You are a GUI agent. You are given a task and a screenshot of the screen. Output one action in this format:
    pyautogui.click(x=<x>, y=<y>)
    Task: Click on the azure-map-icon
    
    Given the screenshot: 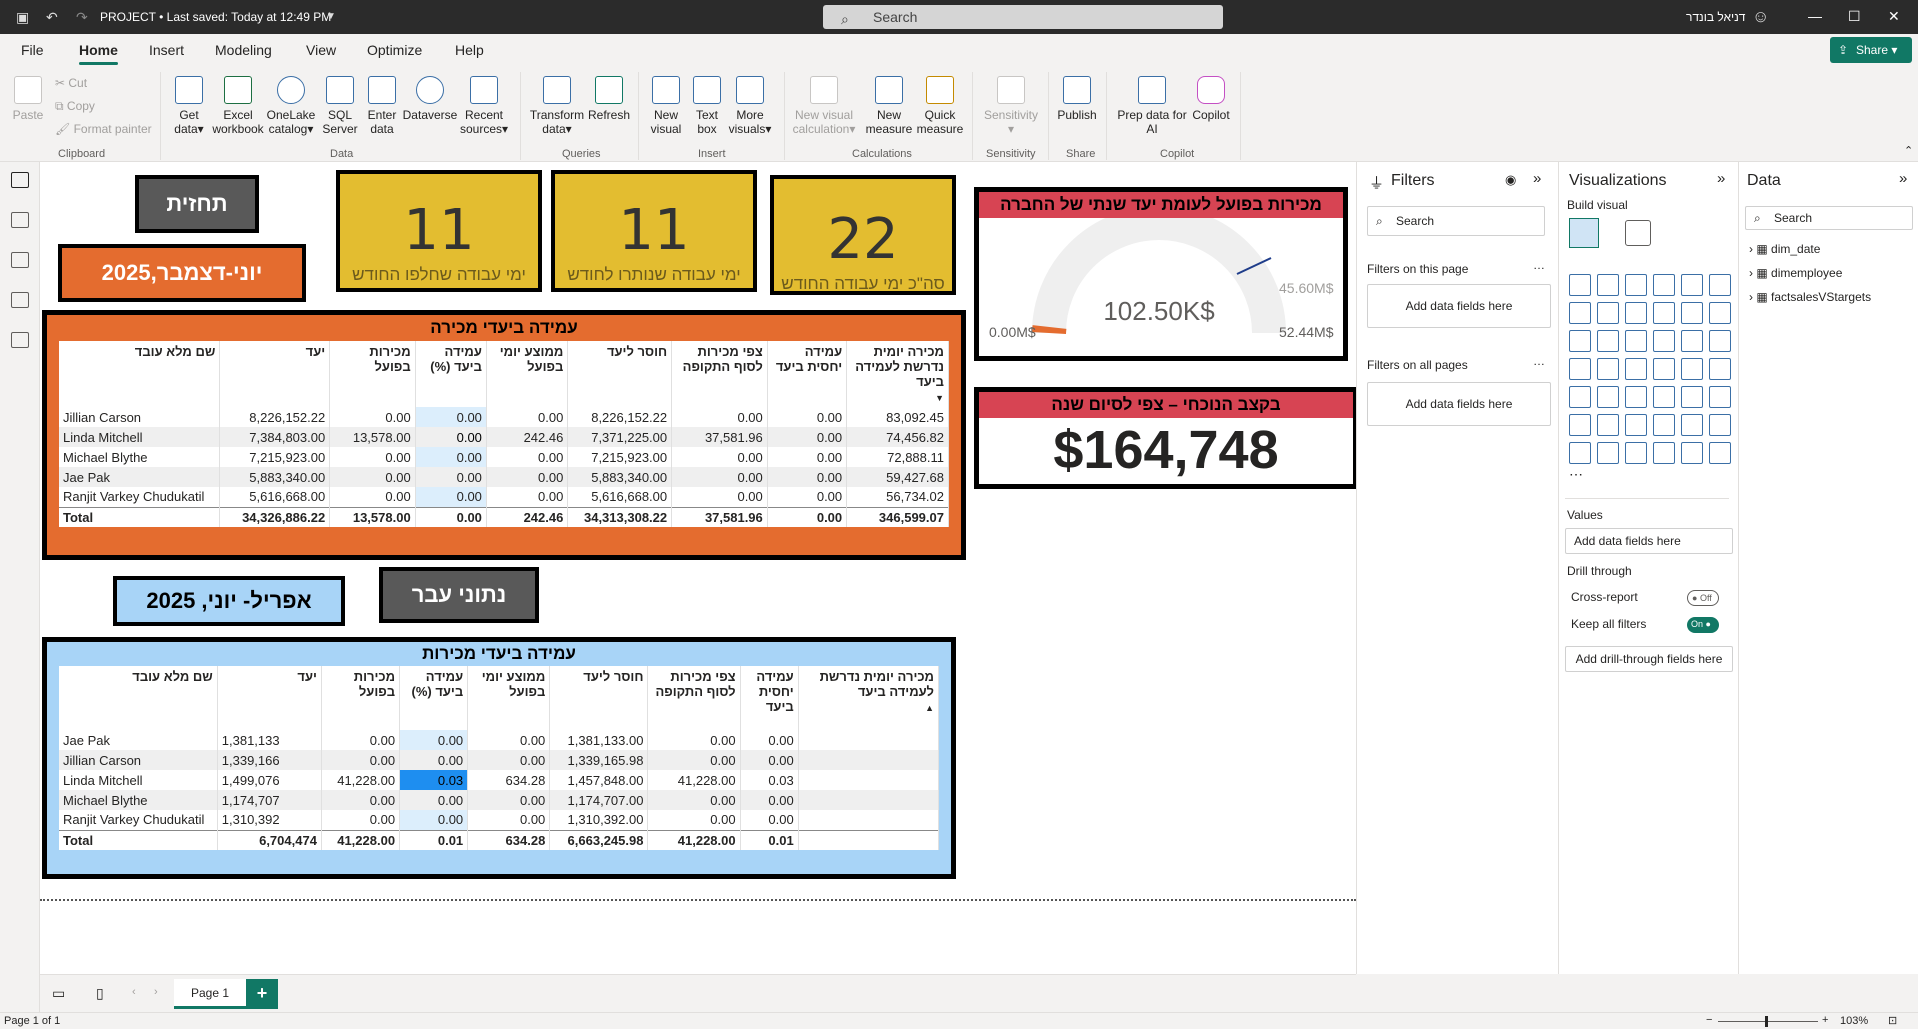 What is the action you would take?
    pyautogui.click(x=1664, y=369)
    